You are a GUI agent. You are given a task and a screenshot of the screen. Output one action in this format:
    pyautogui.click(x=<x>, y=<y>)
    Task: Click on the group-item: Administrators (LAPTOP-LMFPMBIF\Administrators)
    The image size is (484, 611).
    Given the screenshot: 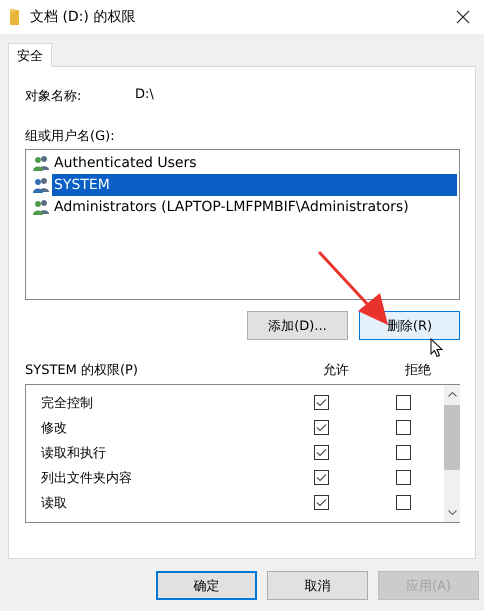 What is the action you would take?
    pyautogui.click(x=254, y=207)
    